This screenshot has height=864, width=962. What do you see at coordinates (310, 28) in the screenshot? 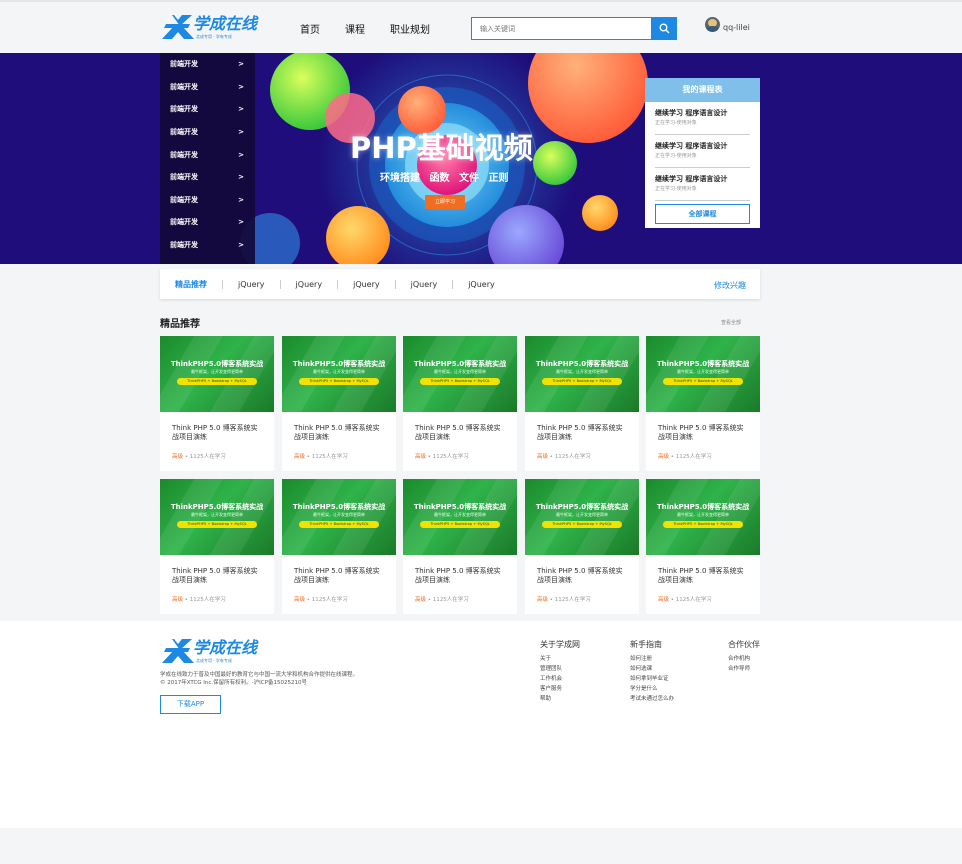
I see `nav-home: 首页` at bounding box center [310, 28].